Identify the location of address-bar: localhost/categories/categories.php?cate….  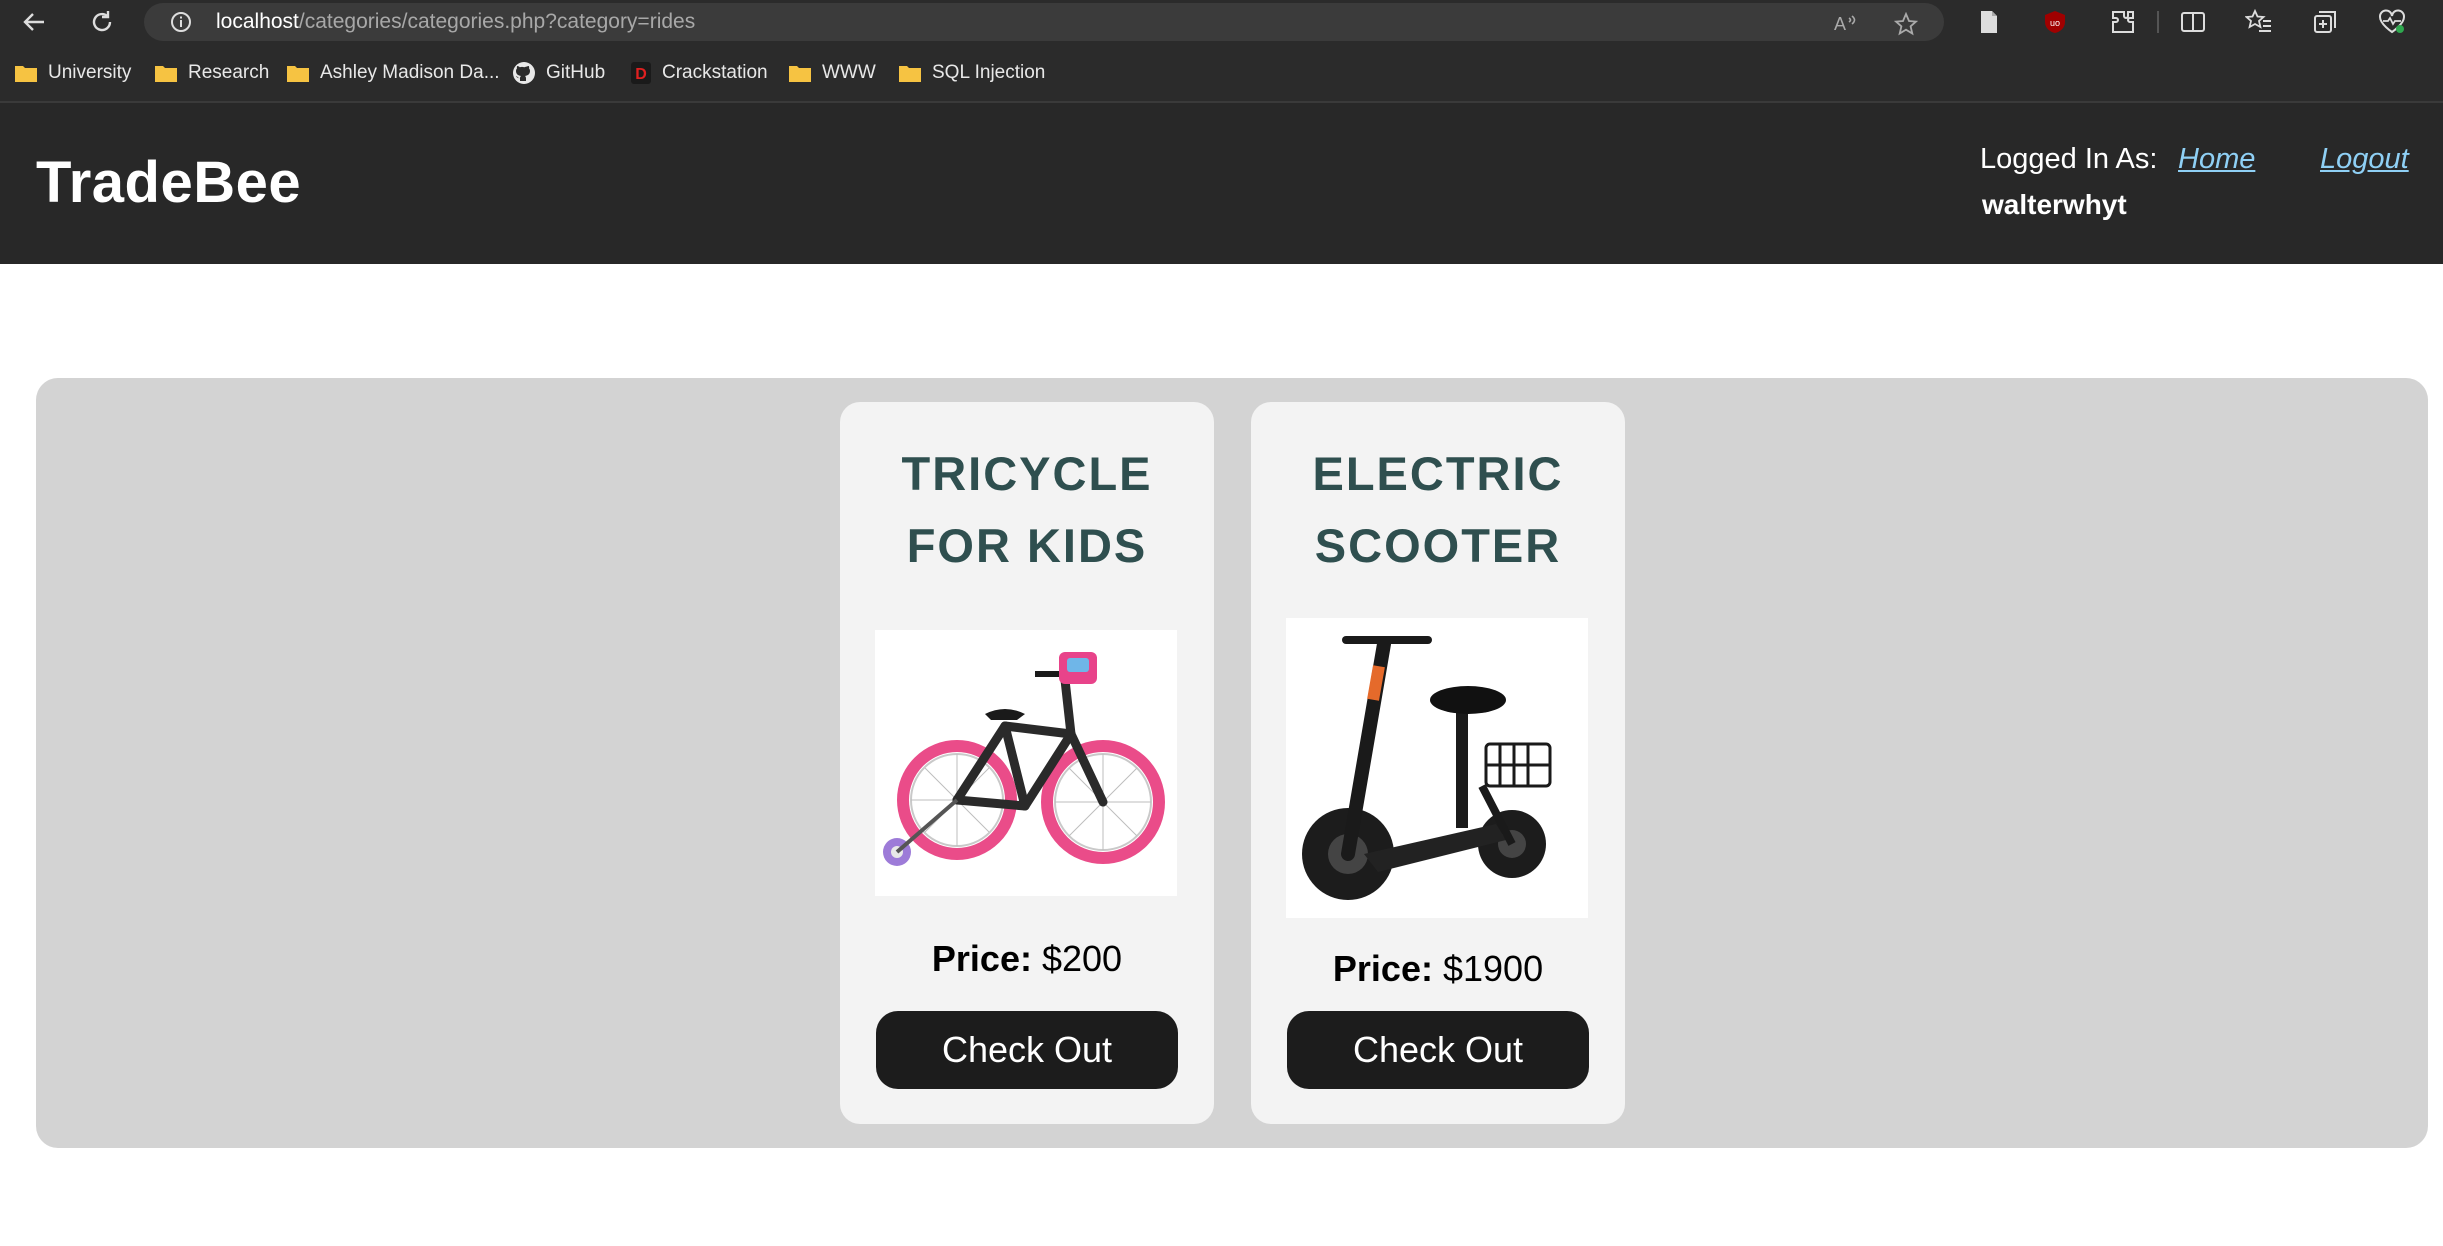
(1044, 22).